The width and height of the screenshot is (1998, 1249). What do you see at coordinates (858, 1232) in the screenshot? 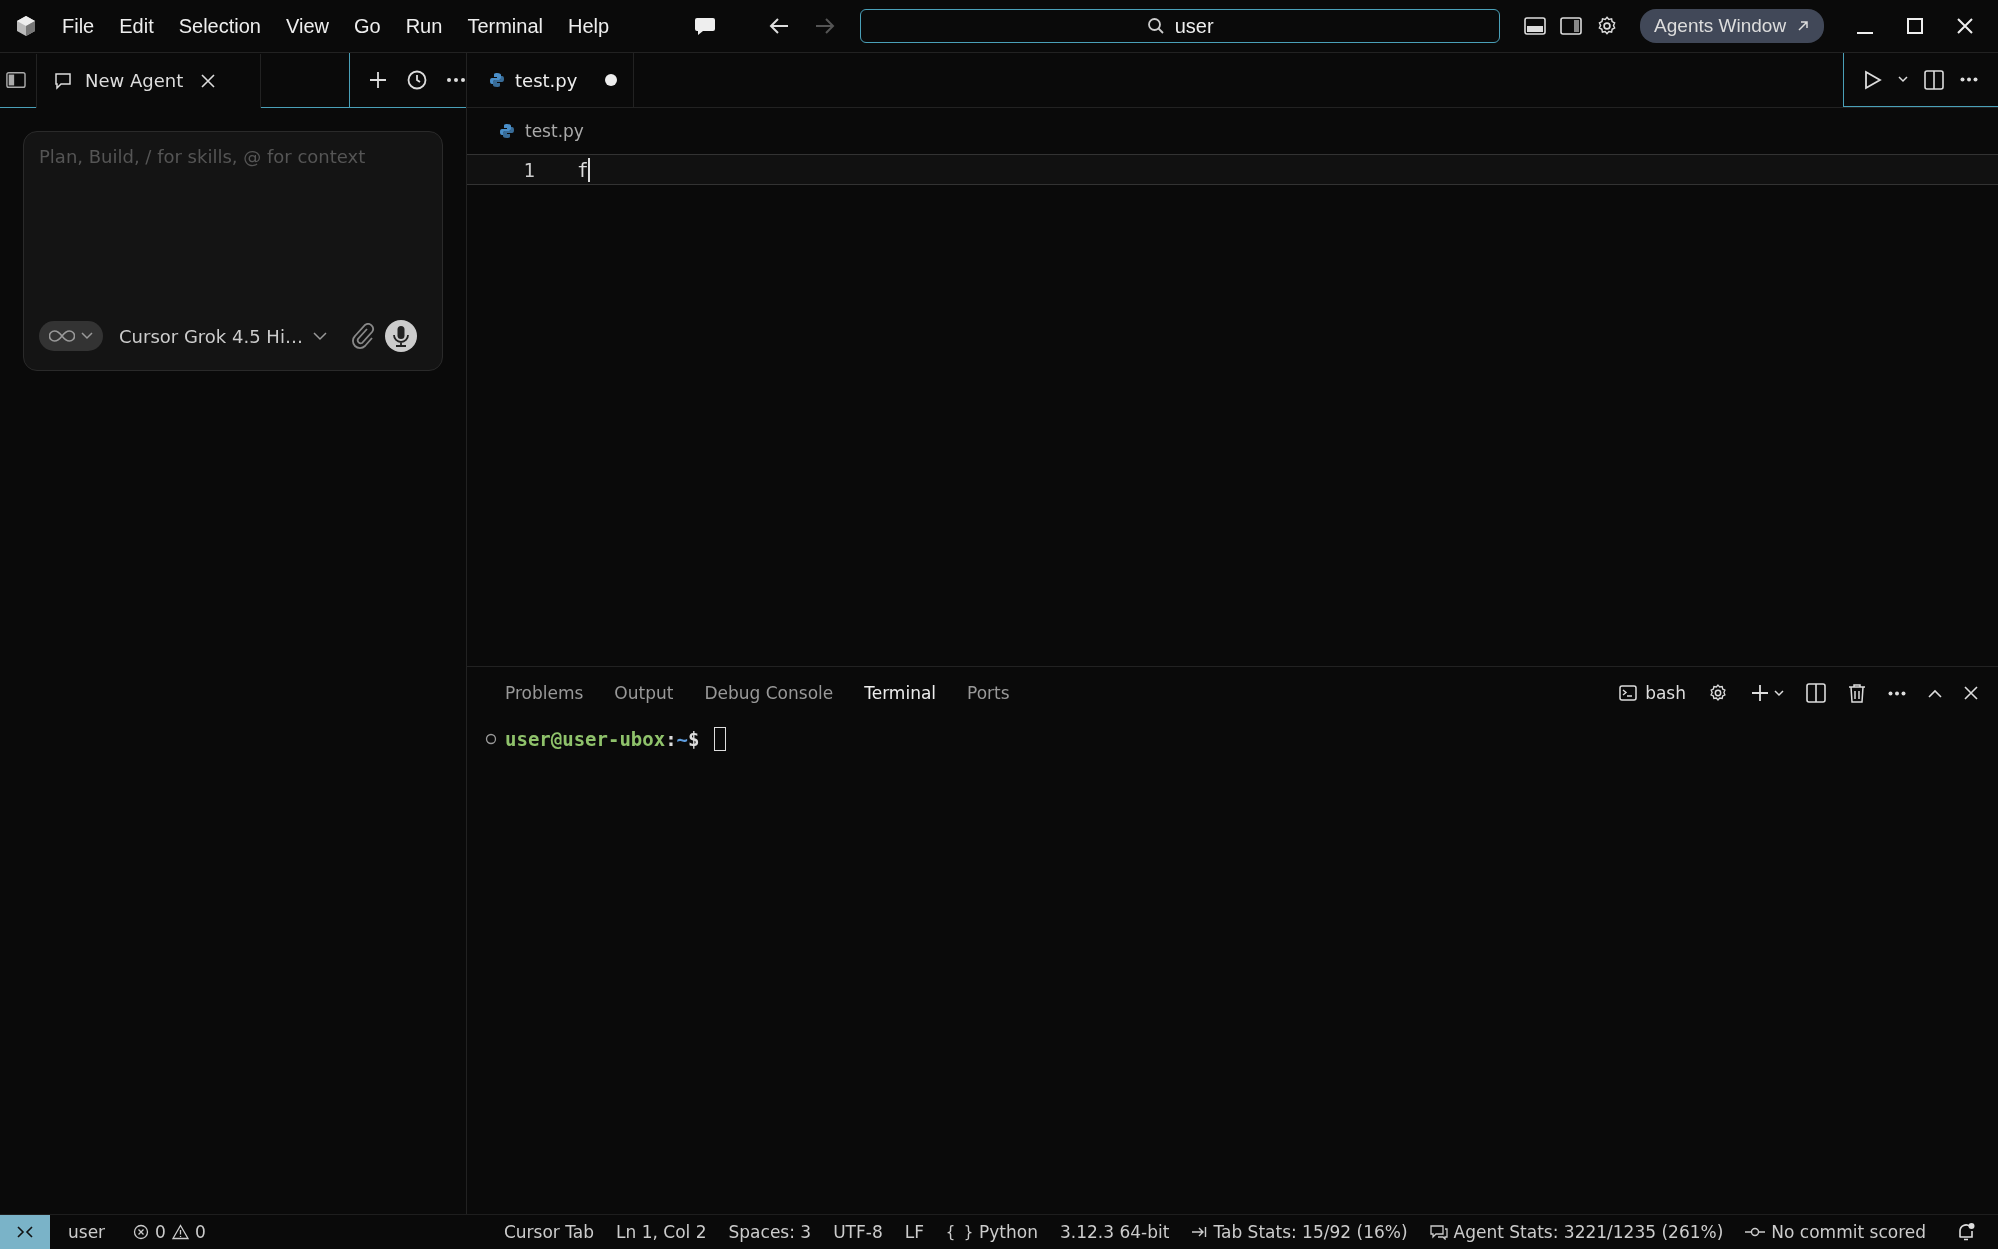
I see `status-item: UTF-8` at bounding box center [858, 1232].